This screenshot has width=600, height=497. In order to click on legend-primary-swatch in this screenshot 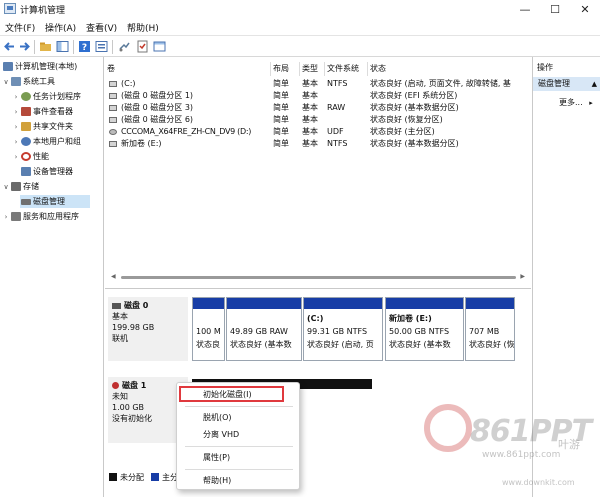, I will do `click(155, 477)`.